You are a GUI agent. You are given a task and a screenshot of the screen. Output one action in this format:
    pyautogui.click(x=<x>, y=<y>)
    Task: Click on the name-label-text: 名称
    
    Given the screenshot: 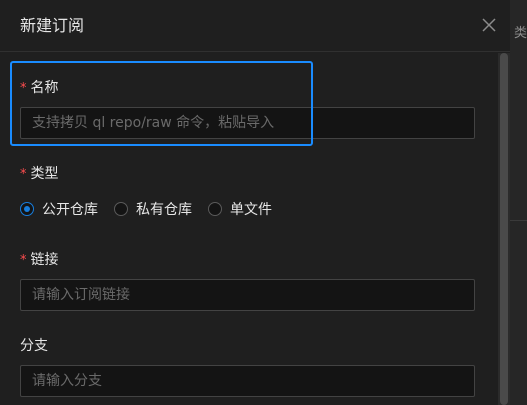 What is the action you would take?
    pyautogui.click(x=44, y=88)
    